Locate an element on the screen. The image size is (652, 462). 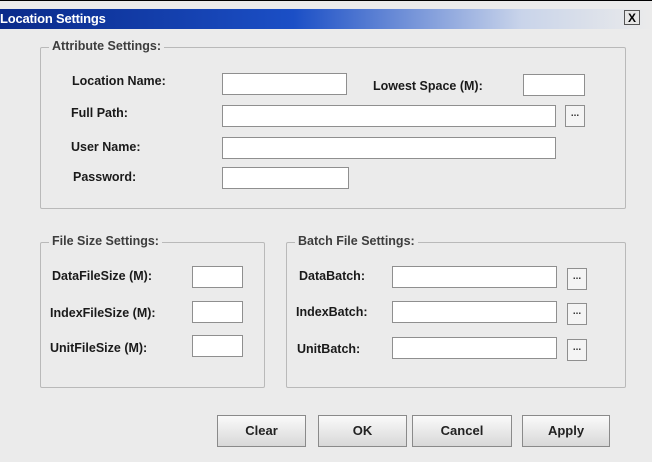
cancel-button: Cancel is located at coordinates (462, 431).